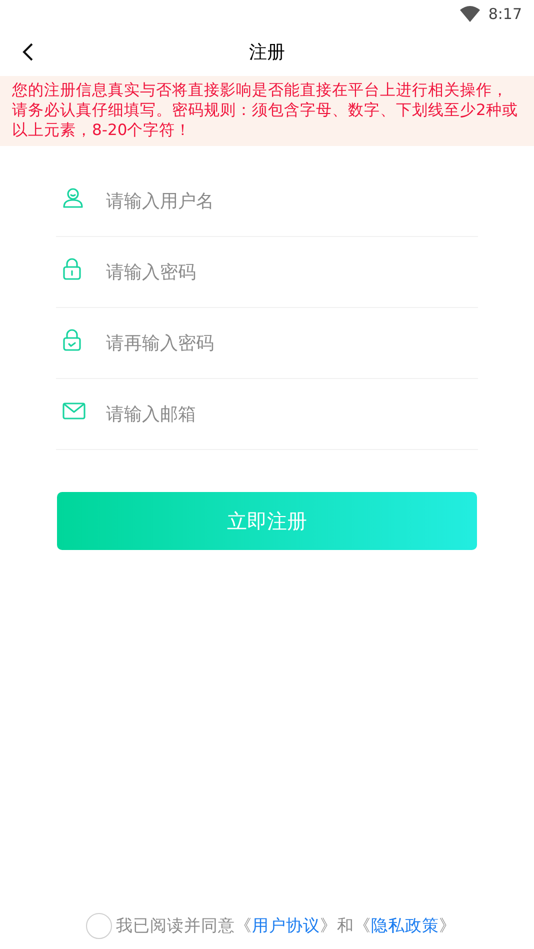  What do you see at coordinates (73, 198) in the screenshot?
I see `user-icon` at bounding box center [73, 198].